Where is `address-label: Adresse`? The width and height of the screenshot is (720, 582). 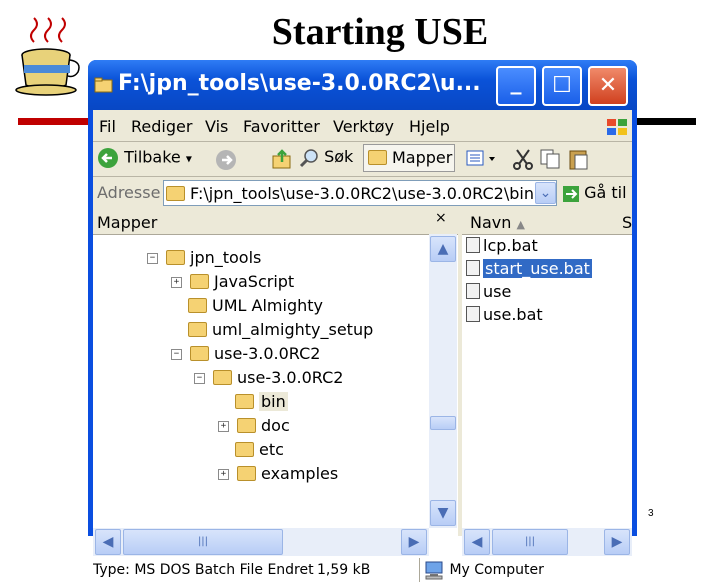
address-label: Adresse is located at coordinates (129, 192).